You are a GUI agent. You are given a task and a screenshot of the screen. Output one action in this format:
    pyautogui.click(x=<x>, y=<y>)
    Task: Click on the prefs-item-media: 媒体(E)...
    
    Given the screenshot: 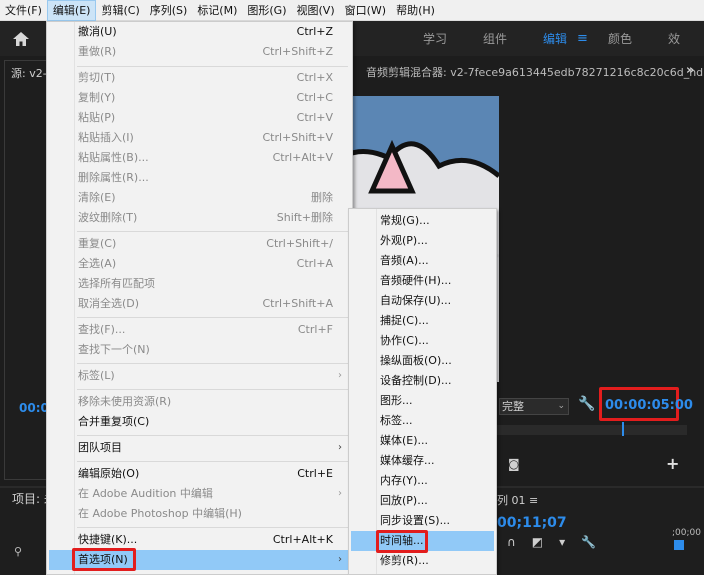 What is the action you would take?
    pyautogui.click(x=422, y=441)
    